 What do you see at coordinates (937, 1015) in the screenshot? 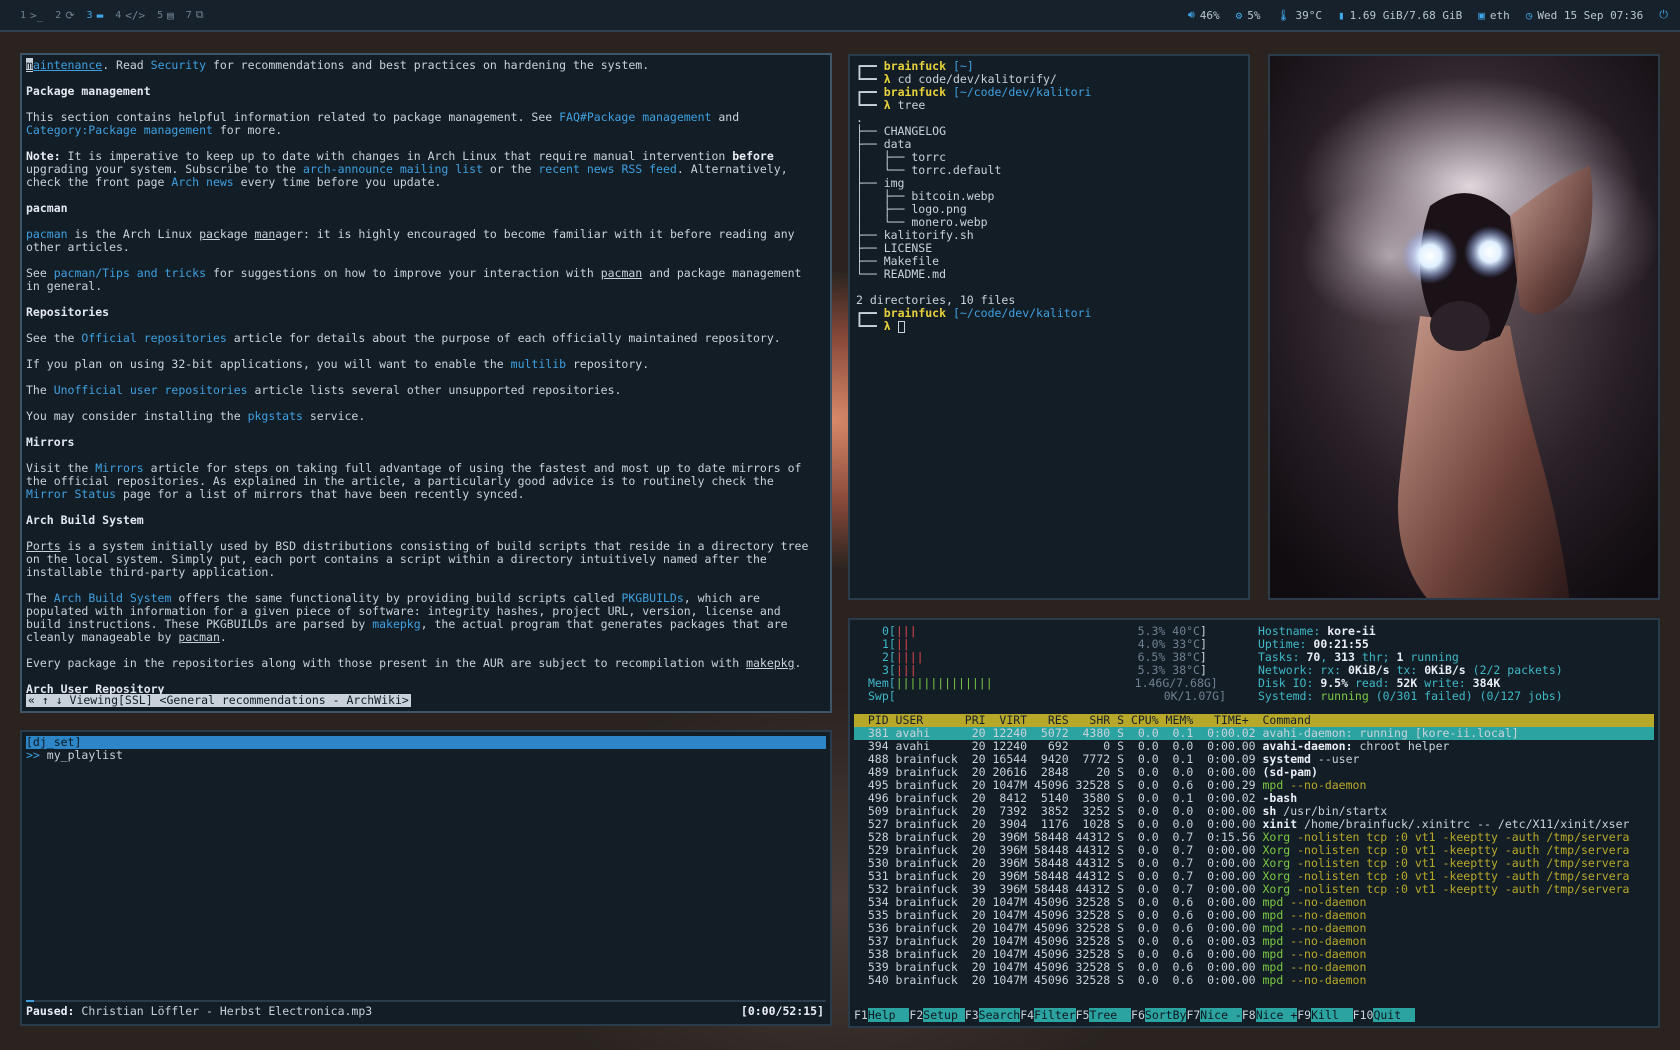
I see `fkey-f2: F2Setup` at bounding box center [937, 1015].